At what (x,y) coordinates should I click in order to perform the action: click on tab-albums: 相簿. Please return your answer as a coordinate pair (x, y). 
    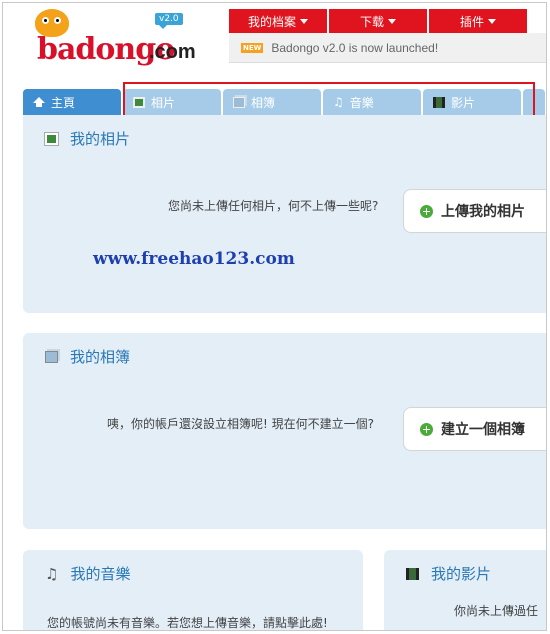
    Looking at the image, I should click on (272, 102).